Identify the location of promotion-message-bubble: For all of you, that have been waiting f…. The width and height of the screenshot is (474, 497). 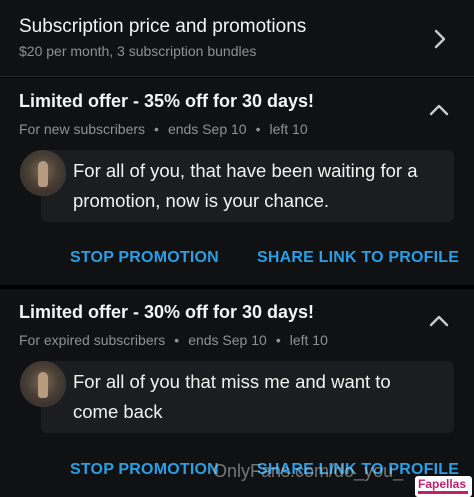
(247, 186).